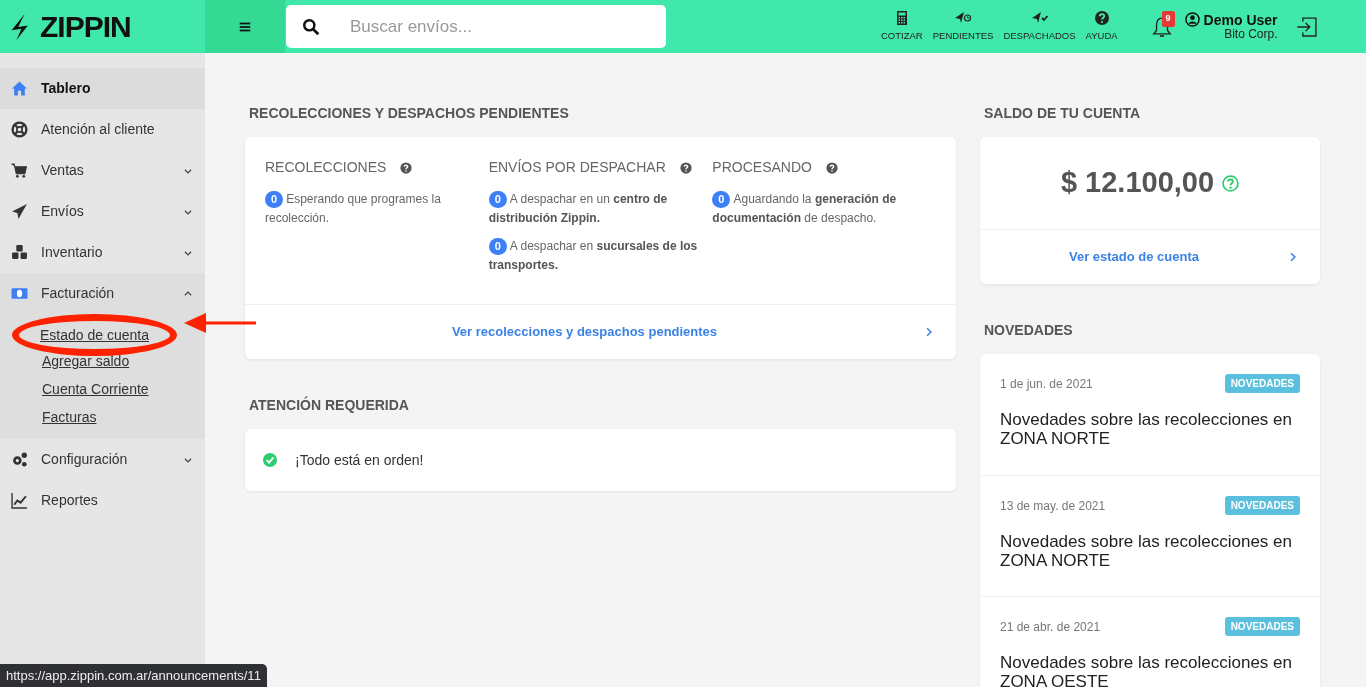  What do you see at coordinates (359, 460) in the screenshot?
I see `status-message: ¡Todo está en orden!` at bounding box center [359, 460].